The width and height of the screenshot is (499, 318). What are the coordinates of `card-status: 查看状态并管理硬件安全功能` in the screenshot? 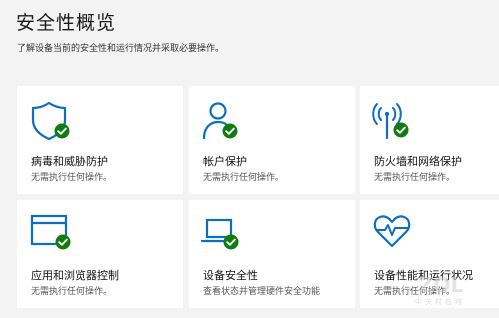 It's located at (262, 292).